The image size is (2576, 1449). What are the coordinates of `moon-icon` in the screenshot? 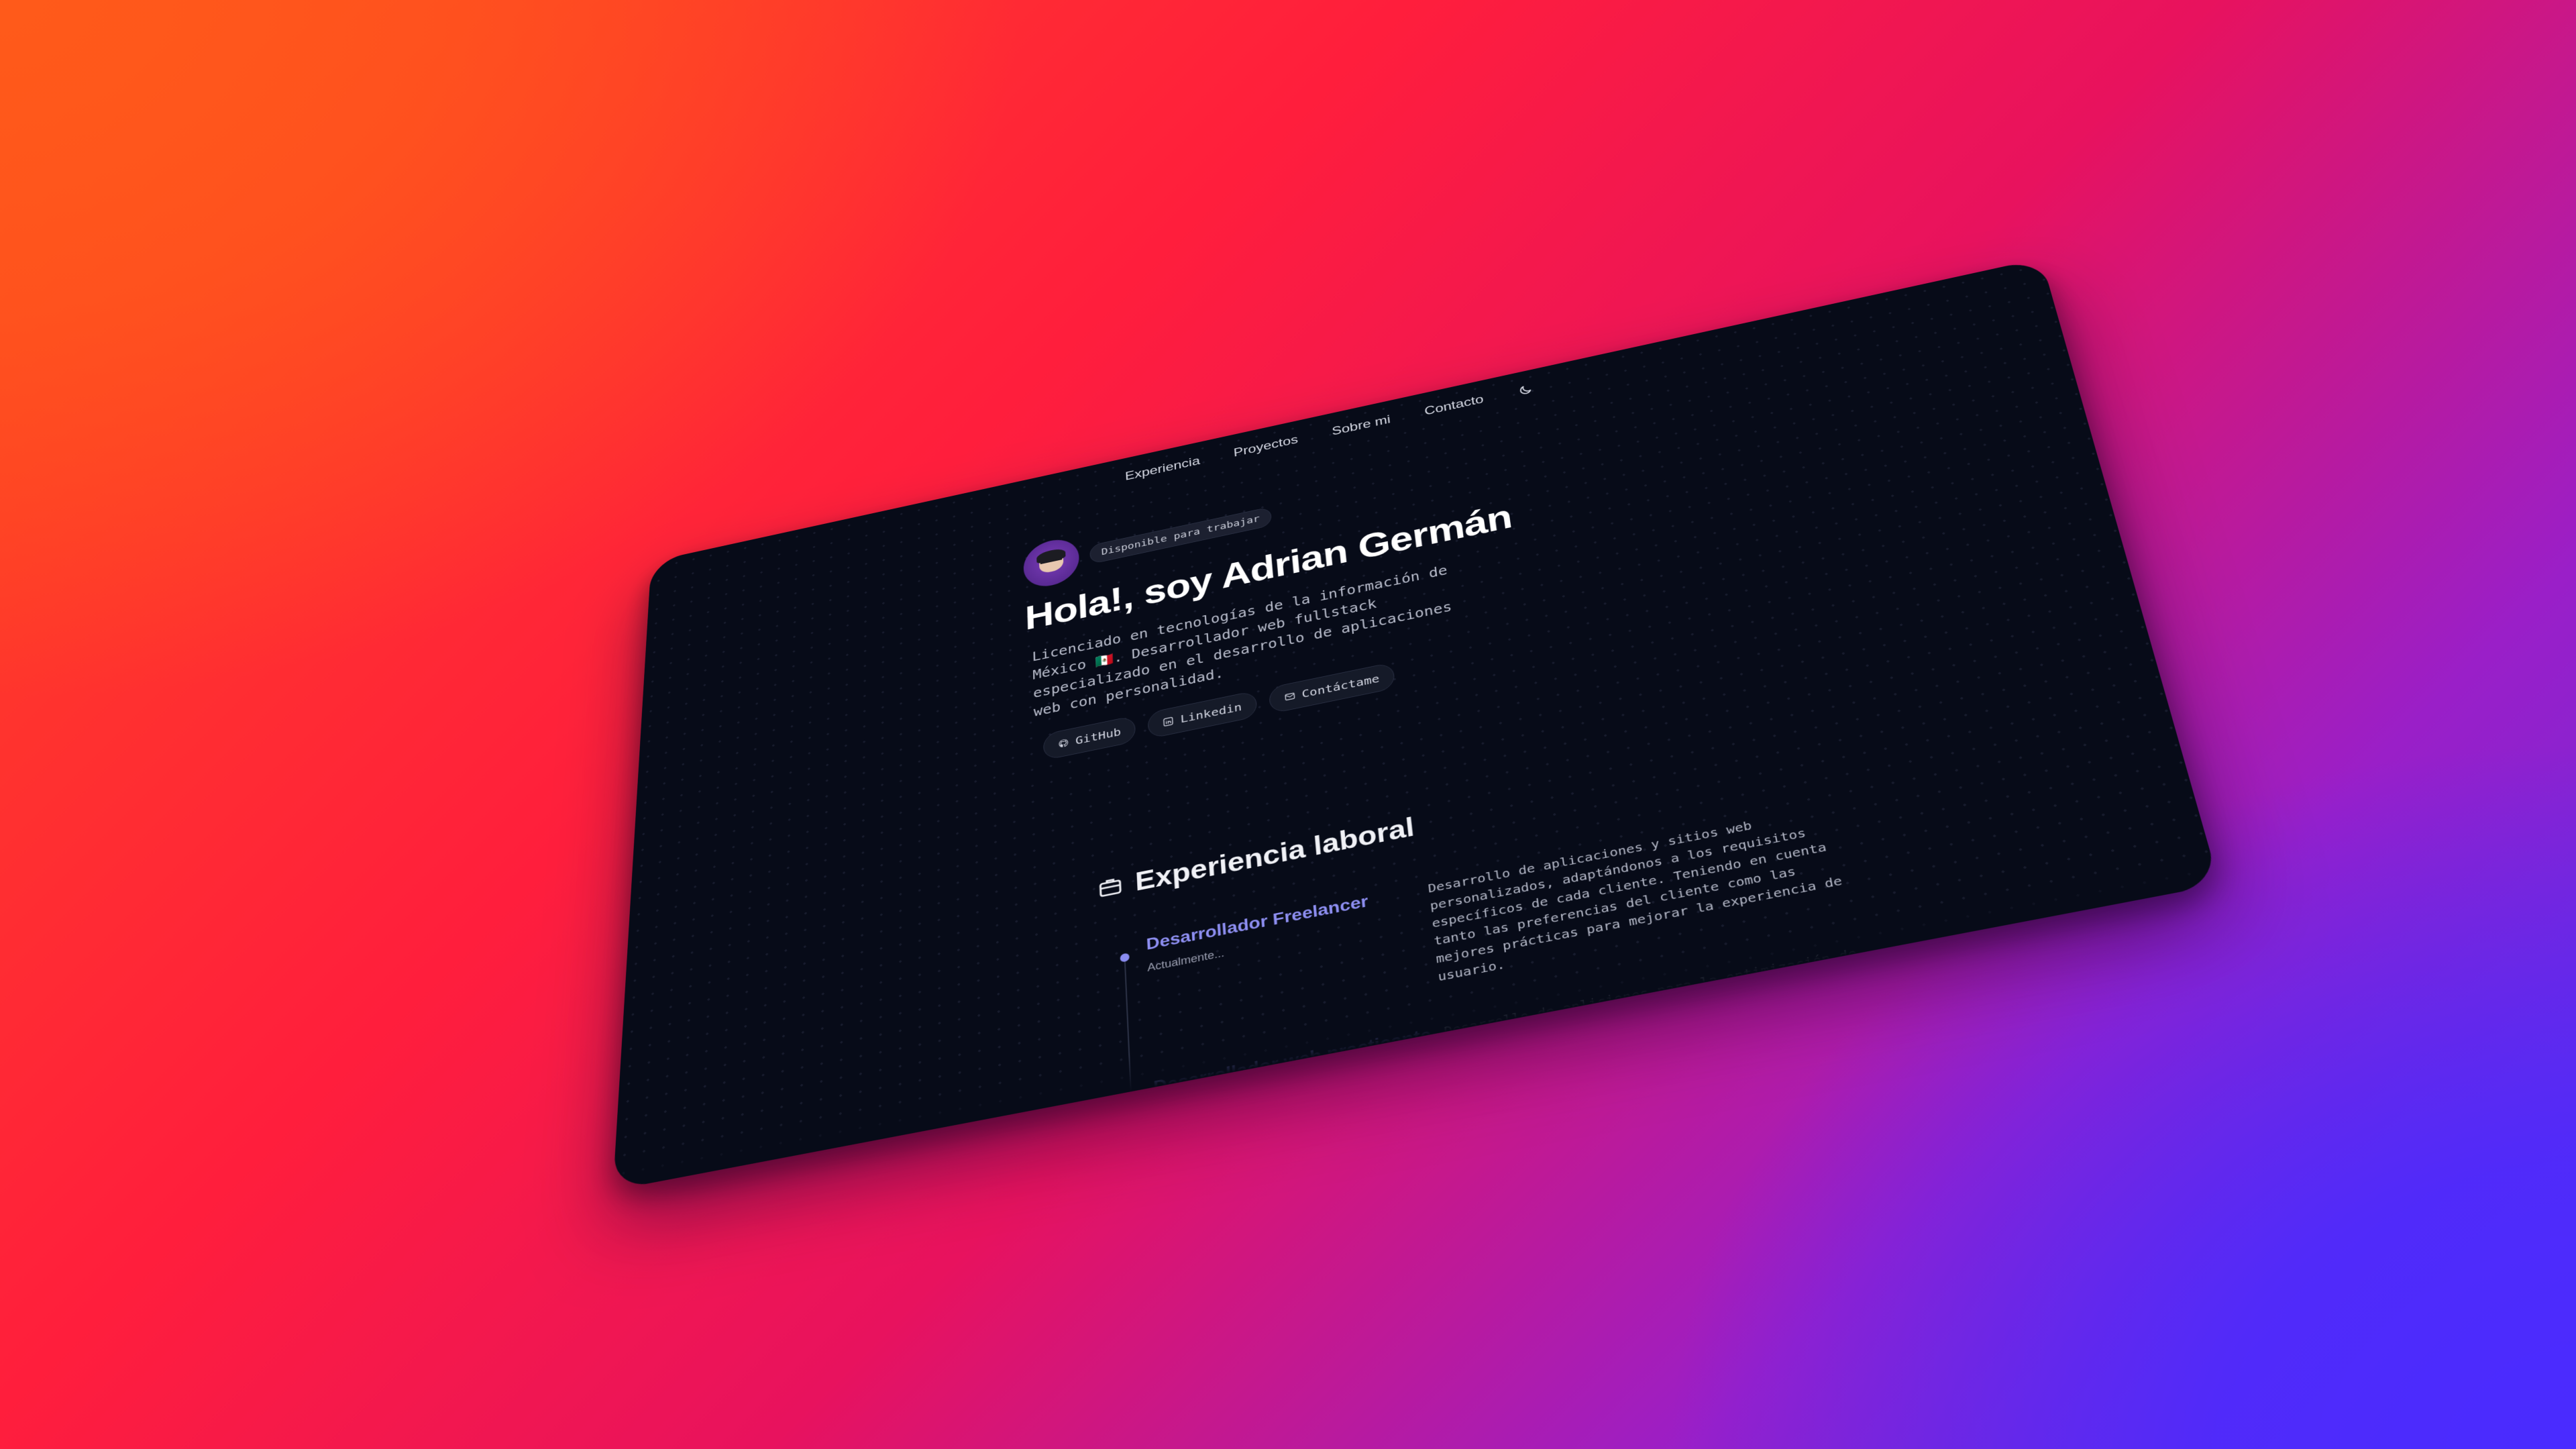 It's located at (1525, 390).